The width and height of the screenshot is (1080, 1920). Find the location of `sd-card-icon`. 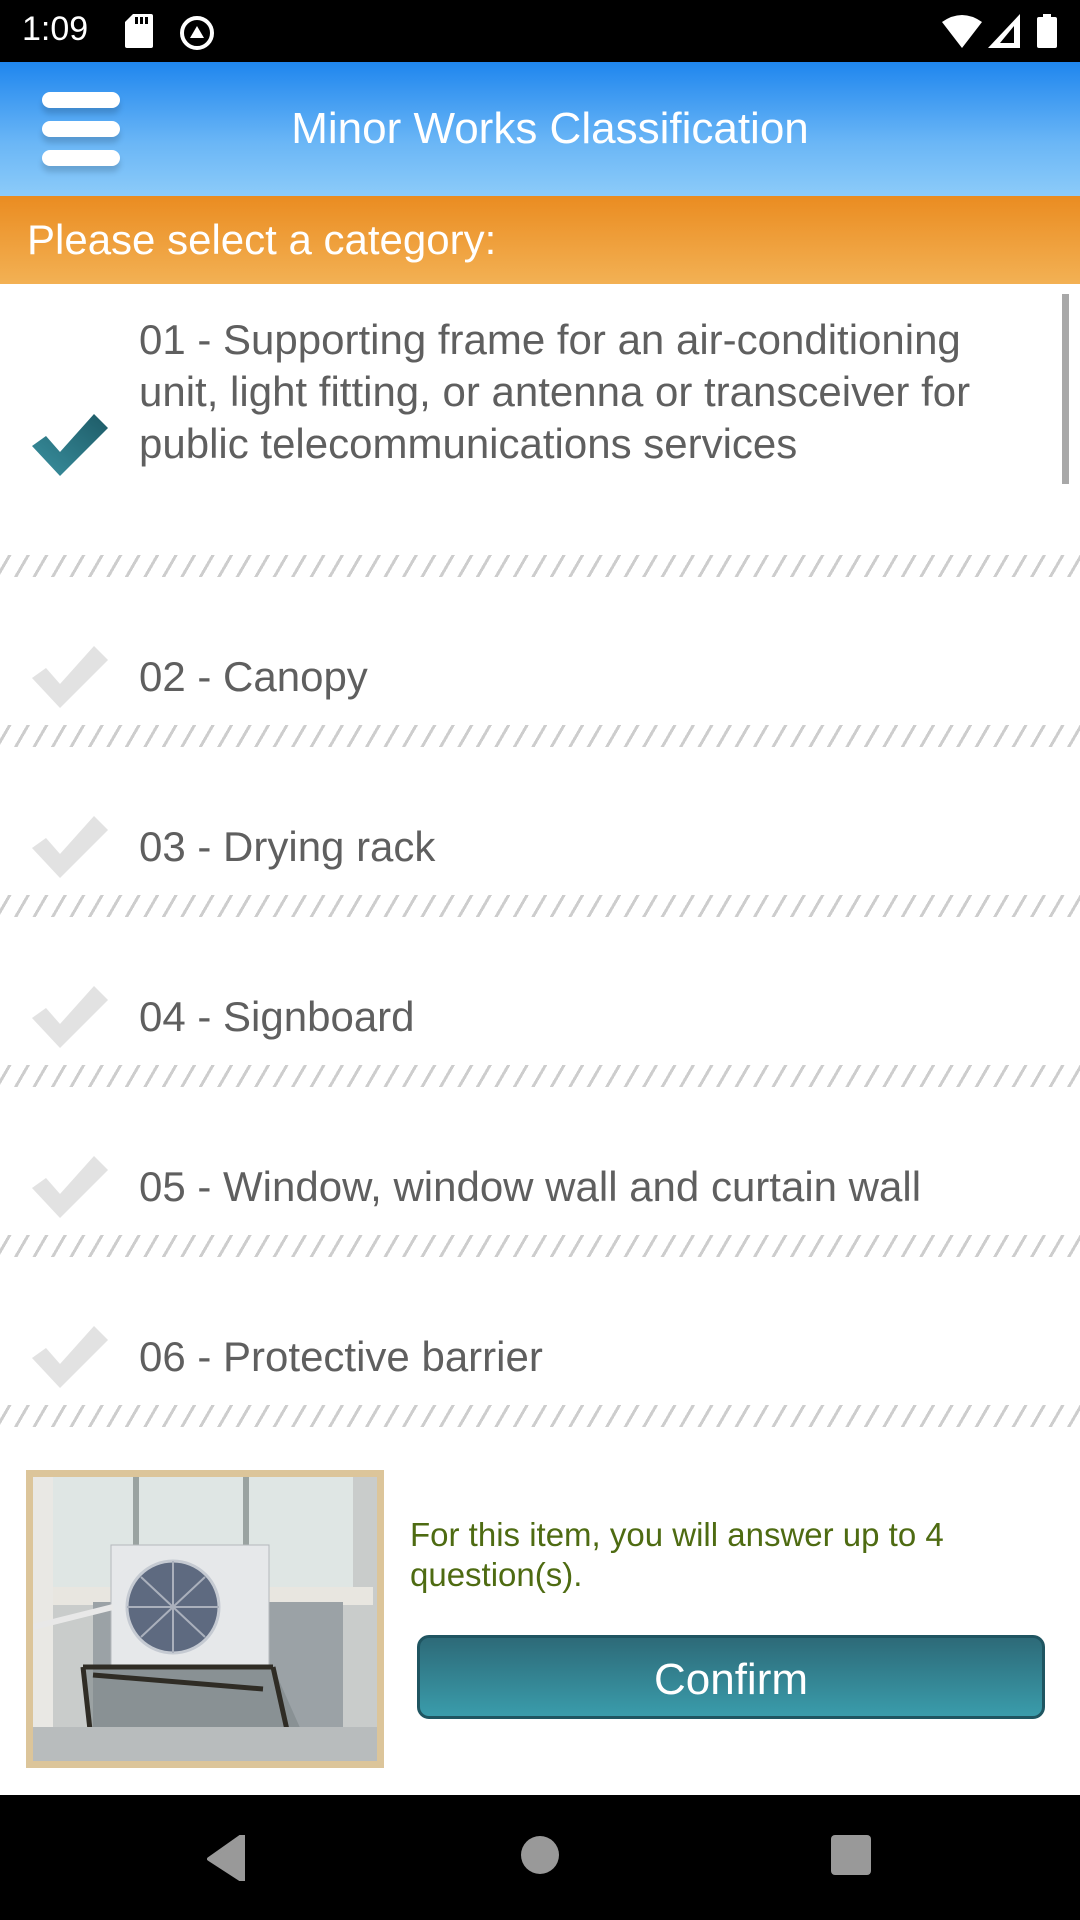

sd-card-icon is located at coordinates (139, 31).